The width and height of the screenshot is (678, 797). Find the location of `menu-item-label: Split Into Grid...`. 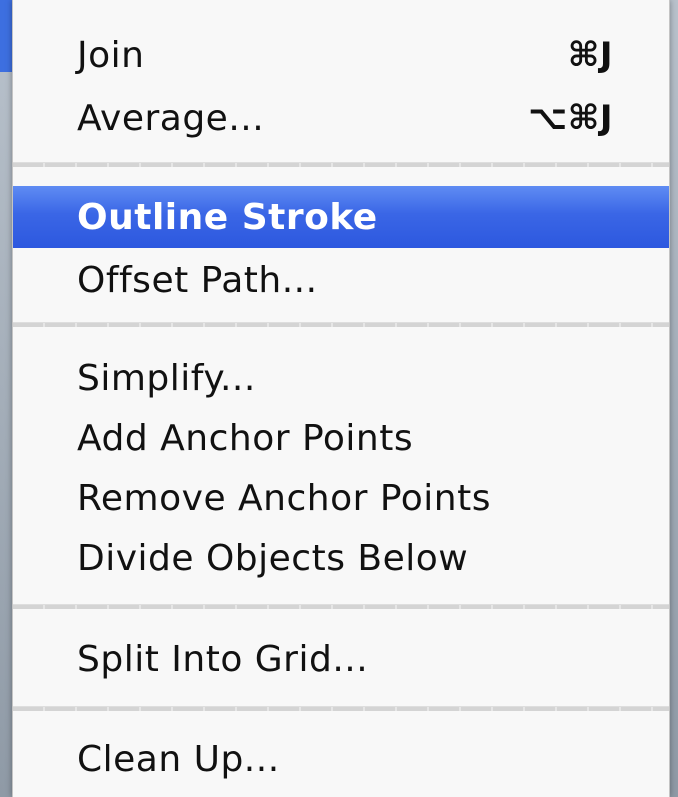

menu-item-label: Split Into Grid... is located at coordinates (223, 659).